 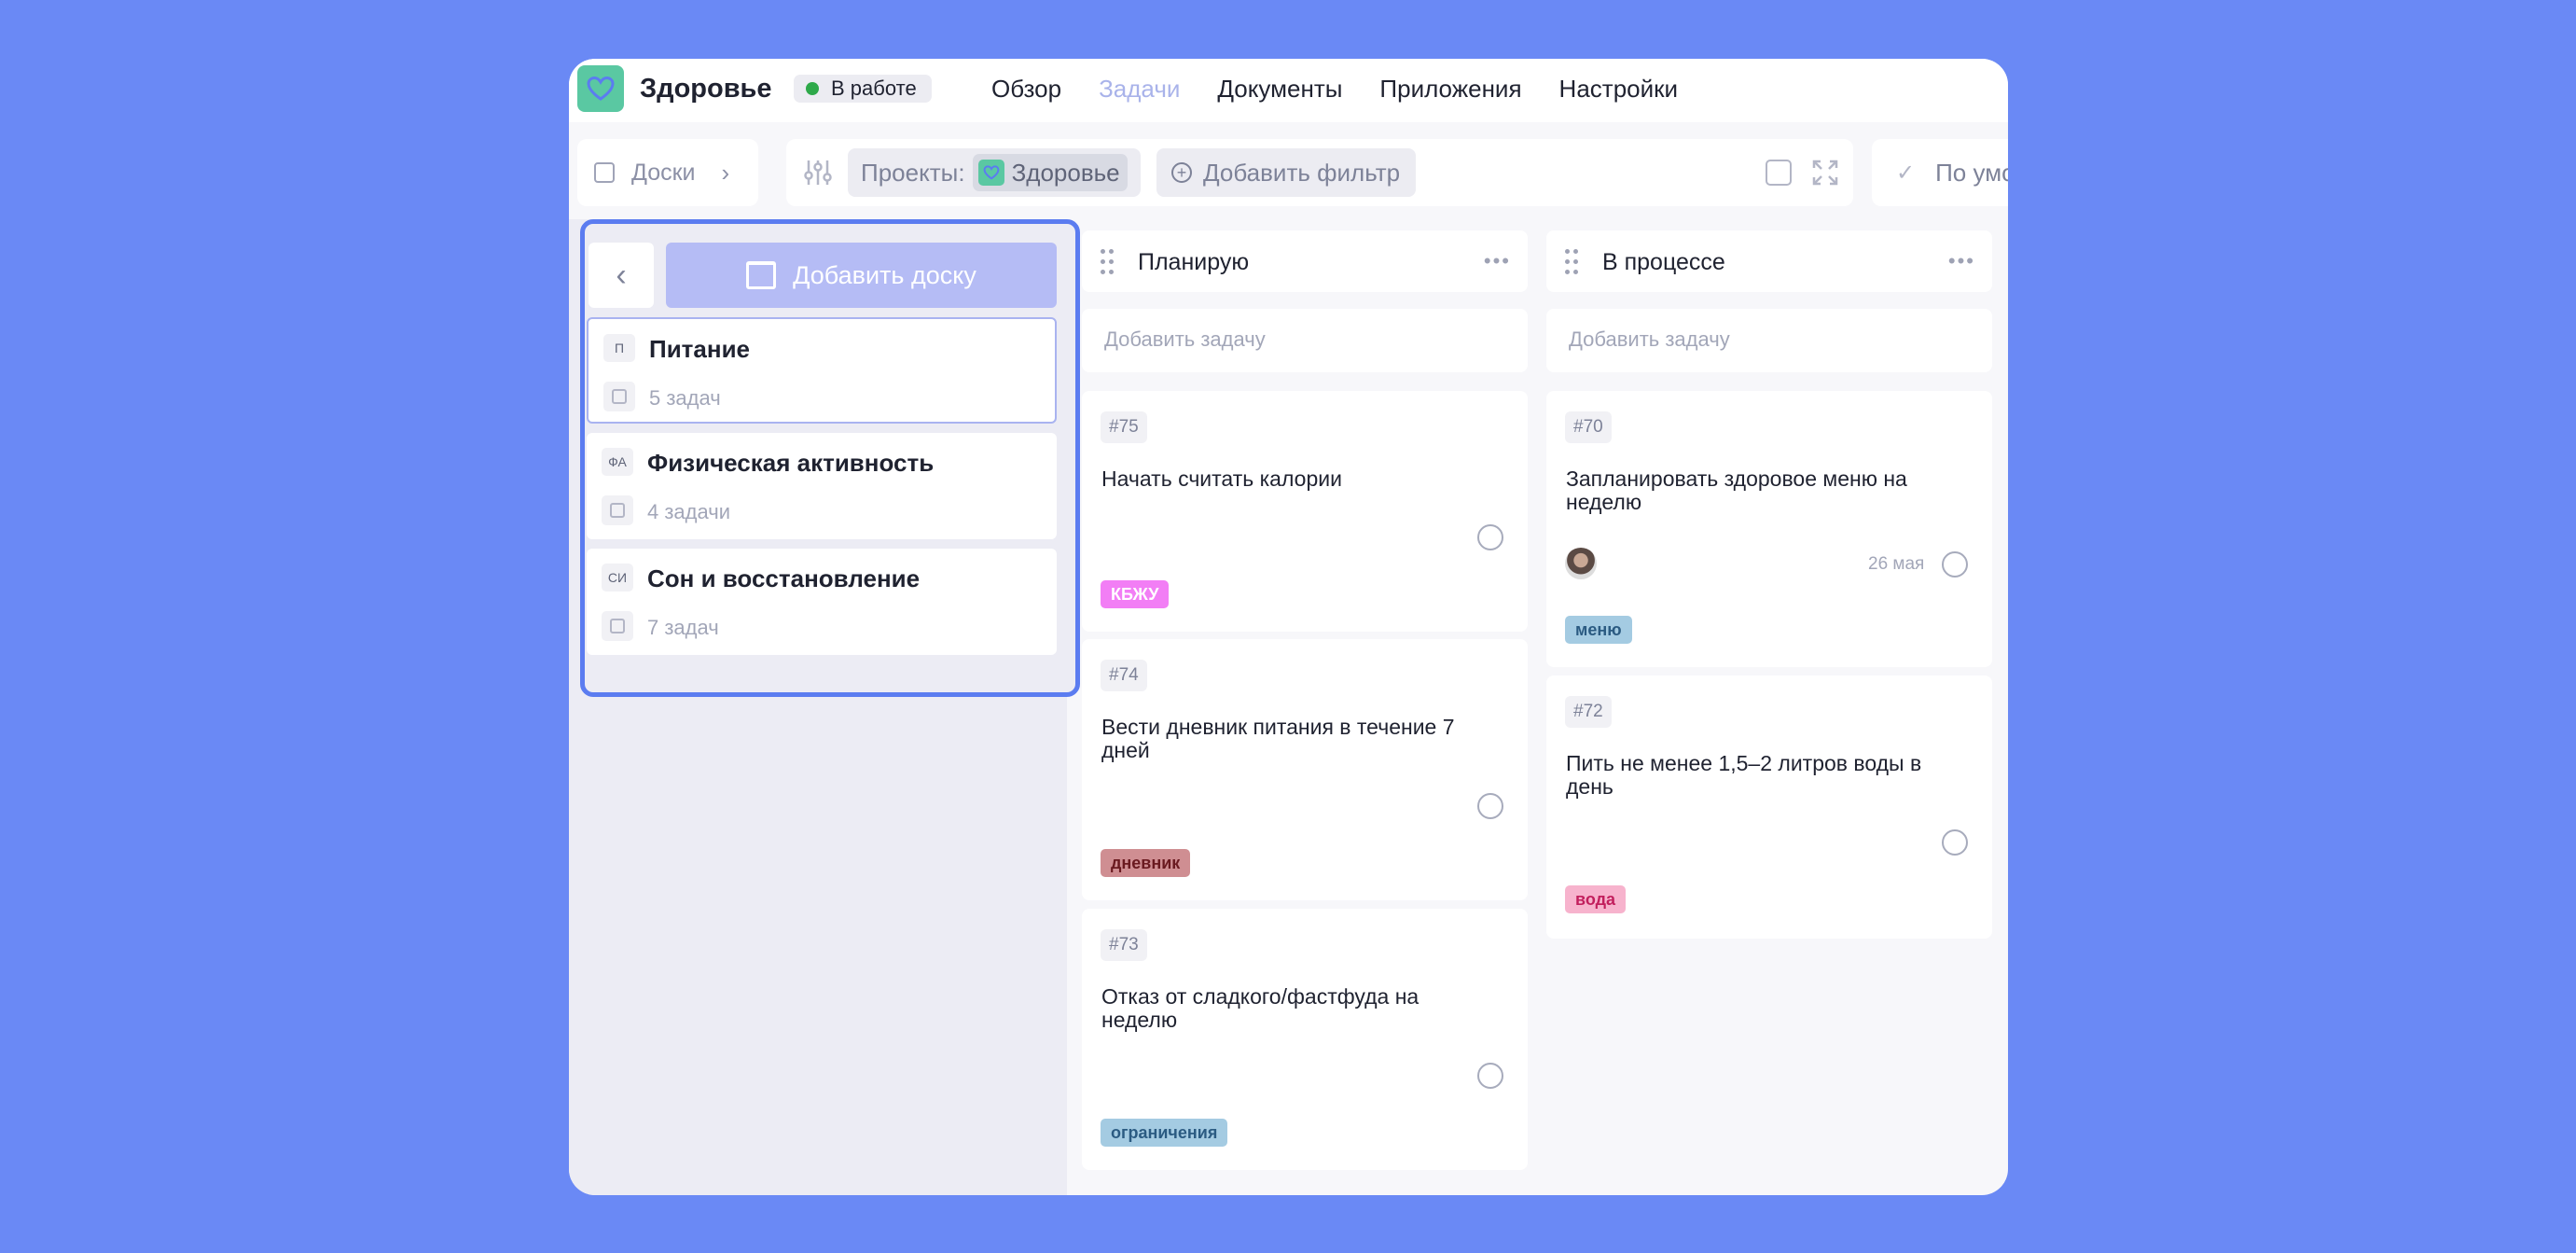 What do you see at coordinates (1971, 172) in the screenshot?
I see `sort-label: По умолчанию` at bounding box center [1971, 172].